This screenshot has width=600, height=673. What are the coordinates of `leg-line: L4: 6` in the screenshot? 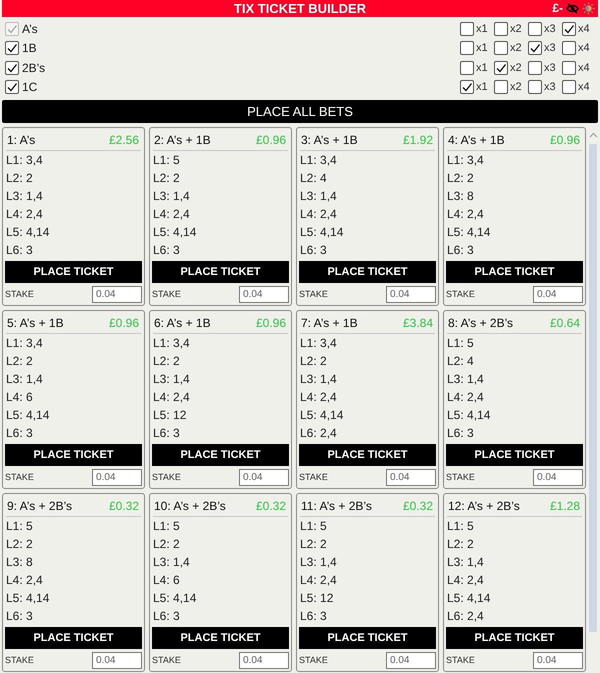 It's located at (166, 580).